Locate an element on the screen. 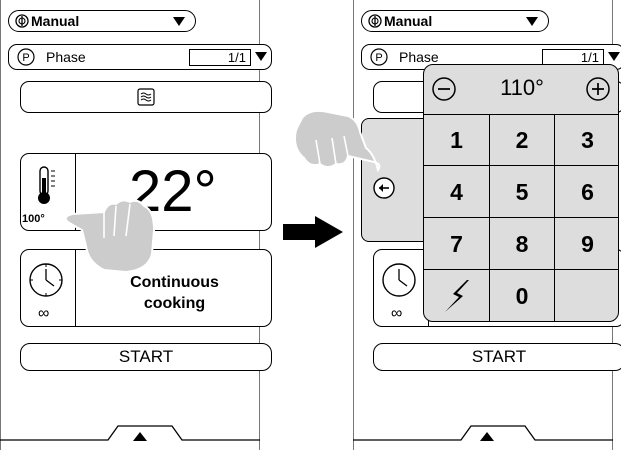 The image size is (621, 450). key-9: 9 is located at coordinates (586, 244).